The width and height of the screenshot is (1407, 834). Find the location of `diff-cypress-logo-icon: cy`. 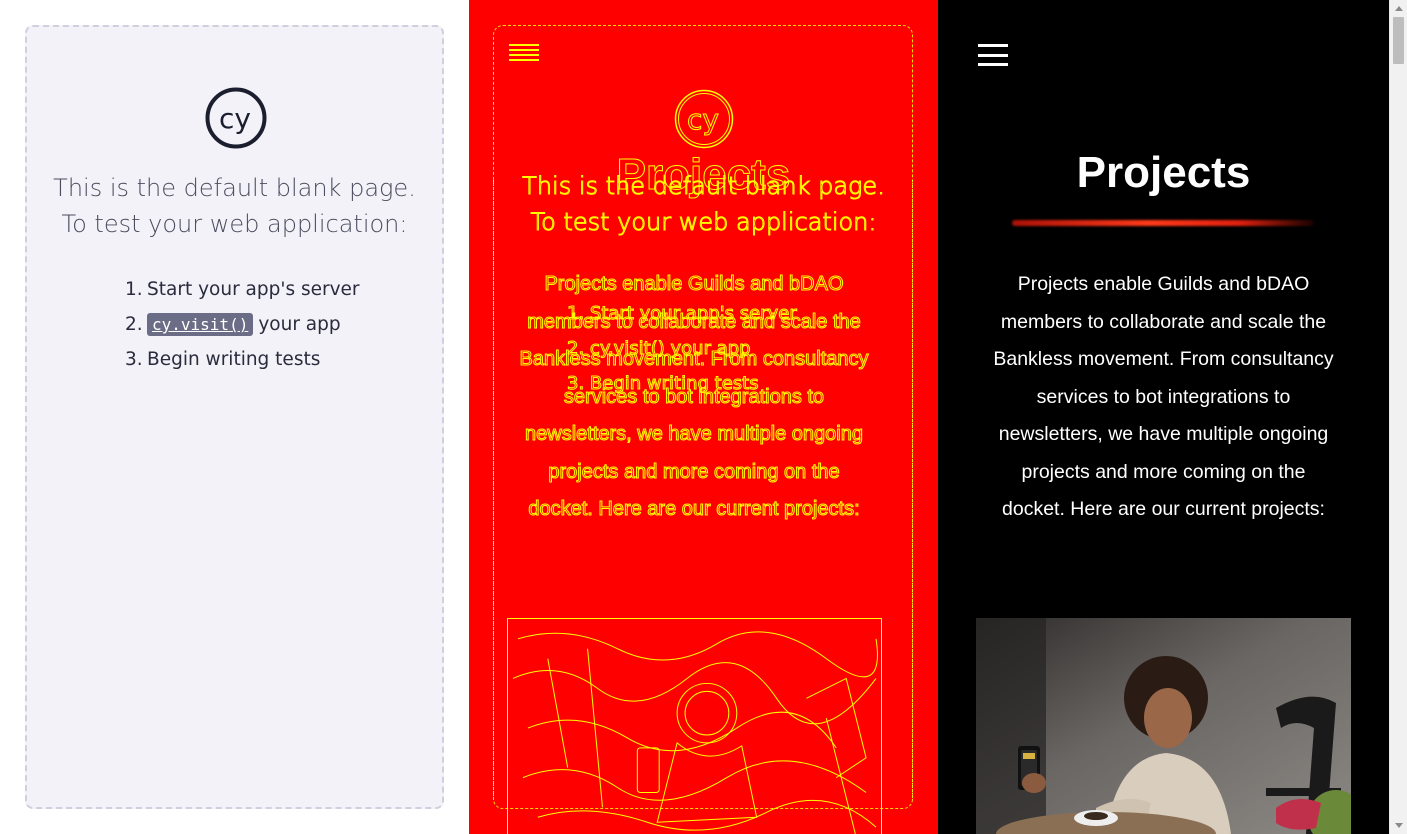

diff-cypress-logo-icon: cy is located at coordinates (704, 119).